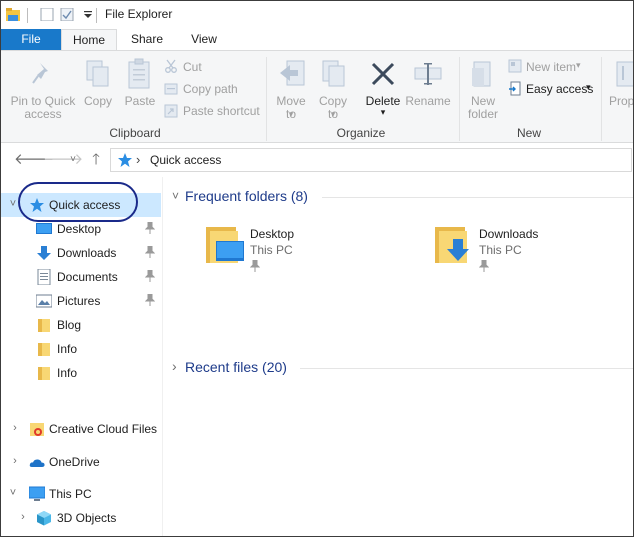  Describe the element at coordinates (371, 160) in the screenshot. I see `address-bar: › Quick access` at that location.